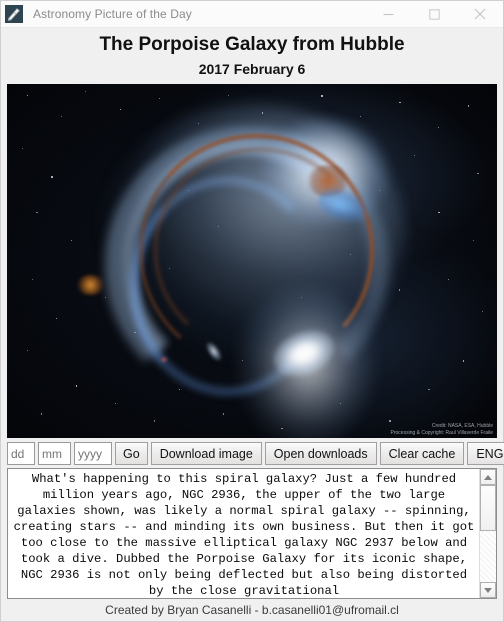 The width and height of the screenshot is (504, 622). I want to click on language-select-value: ENG, so click(490, 453).